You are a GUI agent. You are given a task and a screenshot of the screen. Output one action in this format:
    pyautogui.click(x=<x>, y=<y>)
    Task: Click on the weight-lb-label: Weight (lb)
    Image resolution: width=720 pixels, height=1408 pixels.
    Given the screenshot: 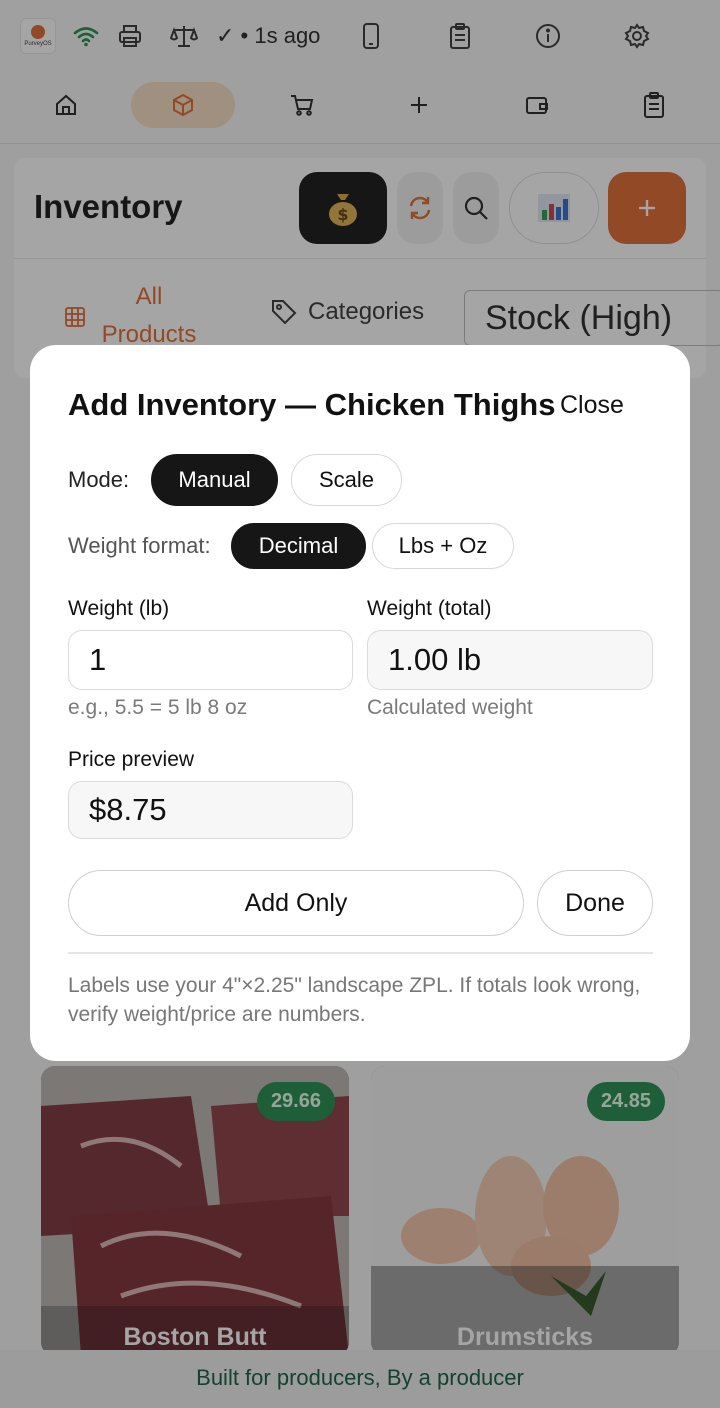 What is the action you would take?
    pyautogui.click(x=119, y=608)
    